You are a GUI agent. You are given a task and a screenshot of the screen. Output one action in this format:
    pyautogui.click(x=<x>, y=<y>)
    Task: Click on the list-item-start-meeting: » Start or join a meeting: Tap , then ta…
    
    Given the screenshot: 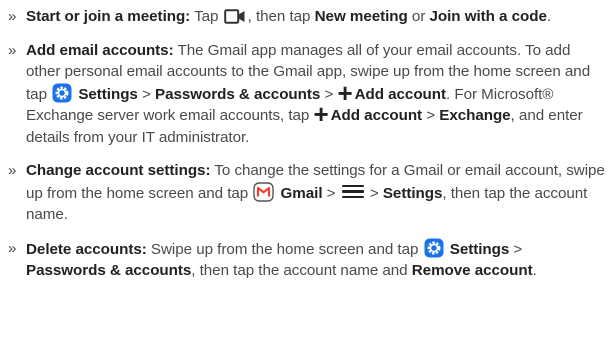 What is the action you would take?
    pyautogui.click(x=306, y=17)
    